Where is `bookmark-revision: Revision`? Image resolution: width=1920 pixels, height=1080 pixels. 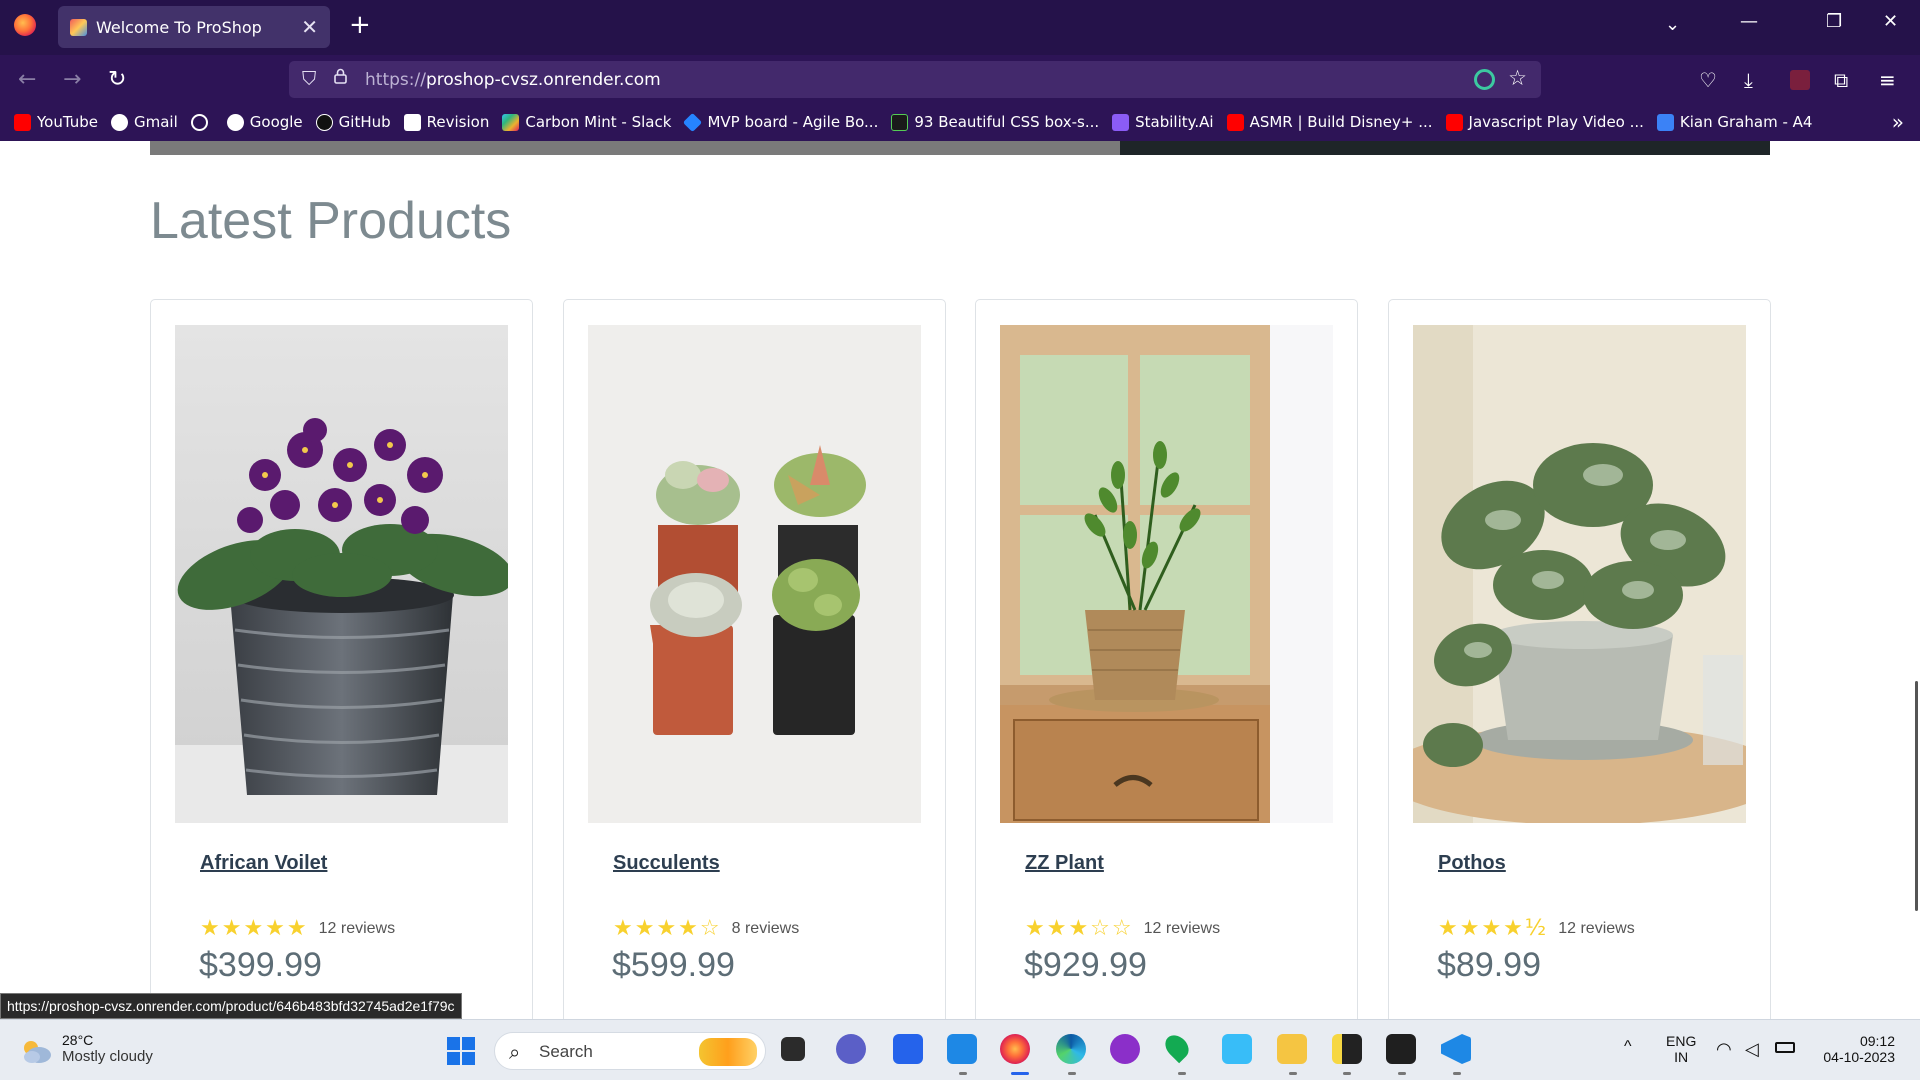 bookmark-revision: Revision is located at coordinates (446, 122).